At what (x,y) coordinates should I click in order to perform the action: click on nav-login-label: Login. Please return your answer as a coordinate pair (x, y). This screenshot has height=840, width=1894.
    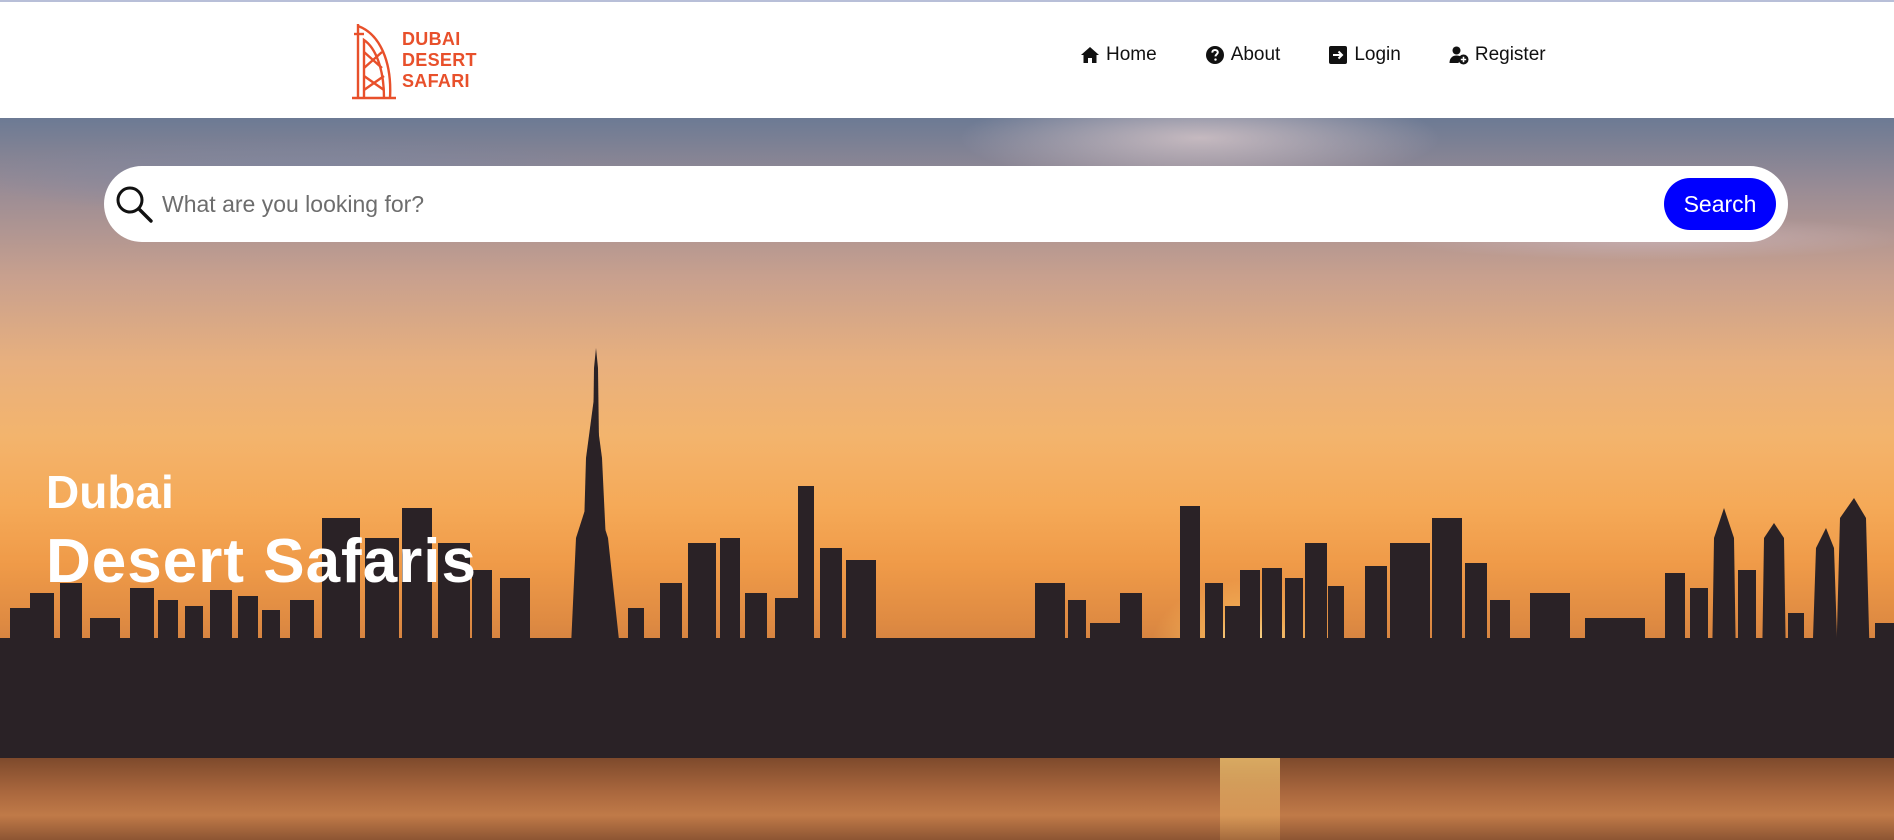
    Looking at the image, I should click on (1377, 54).